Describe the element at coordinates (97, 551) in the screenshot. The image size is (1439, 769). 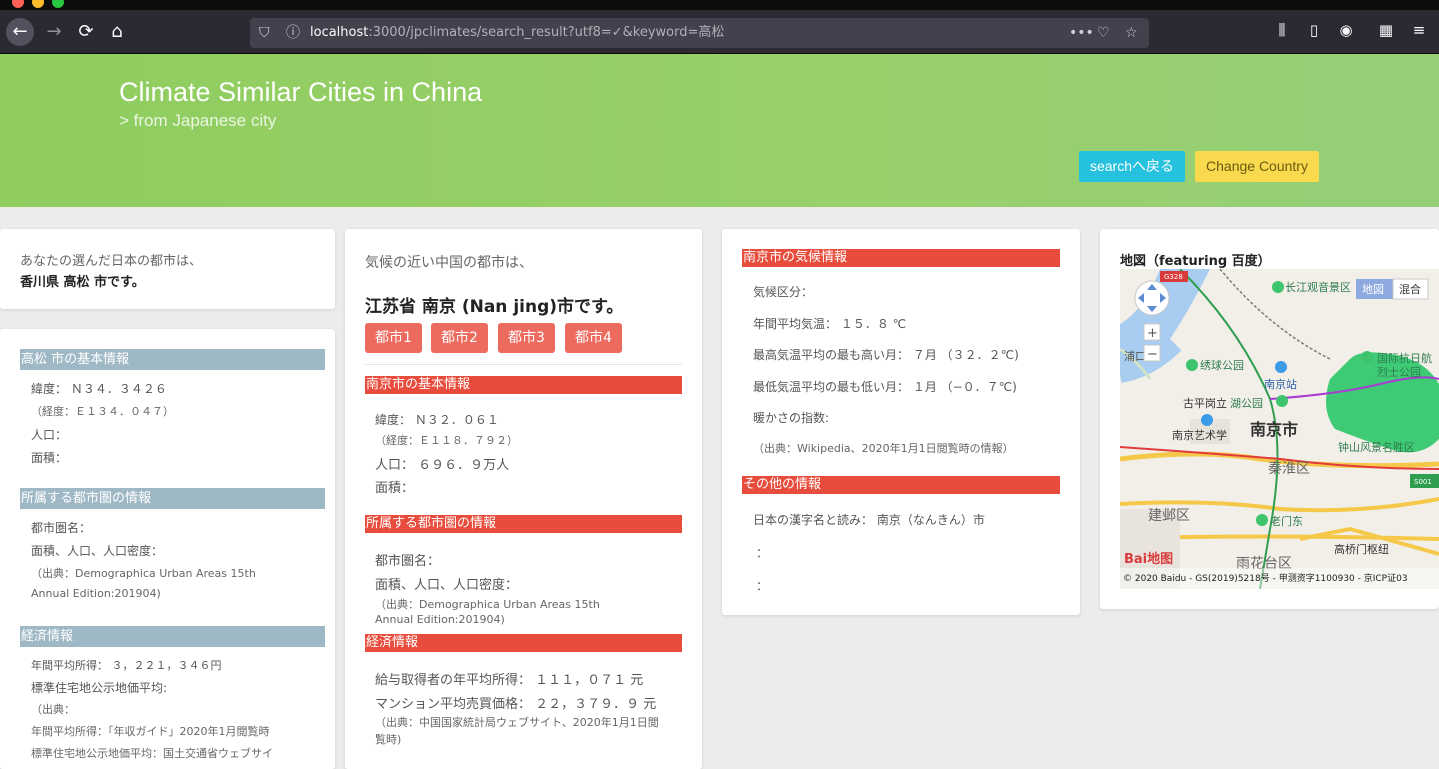
I see `japan-metro-stats: 面積、人口、人口密度：` at that location.